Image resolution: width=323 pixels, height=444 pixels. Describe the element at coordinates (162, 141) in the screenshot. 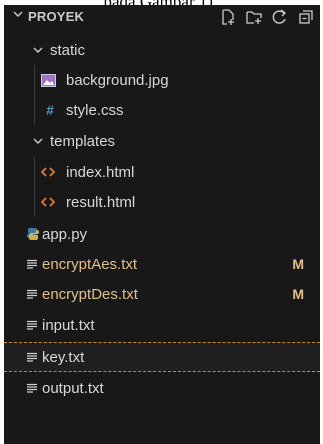

I see `tree-item-templates: templates` at that location.